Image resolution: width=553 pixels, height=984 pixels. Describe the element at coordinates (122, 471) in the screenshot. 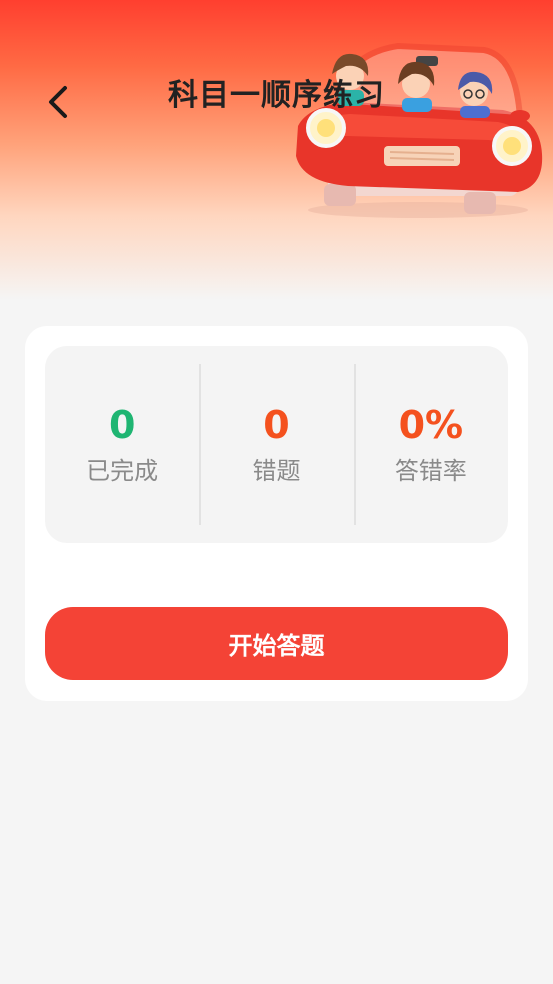

I see `stat-completed-label: 已完成` at that location.